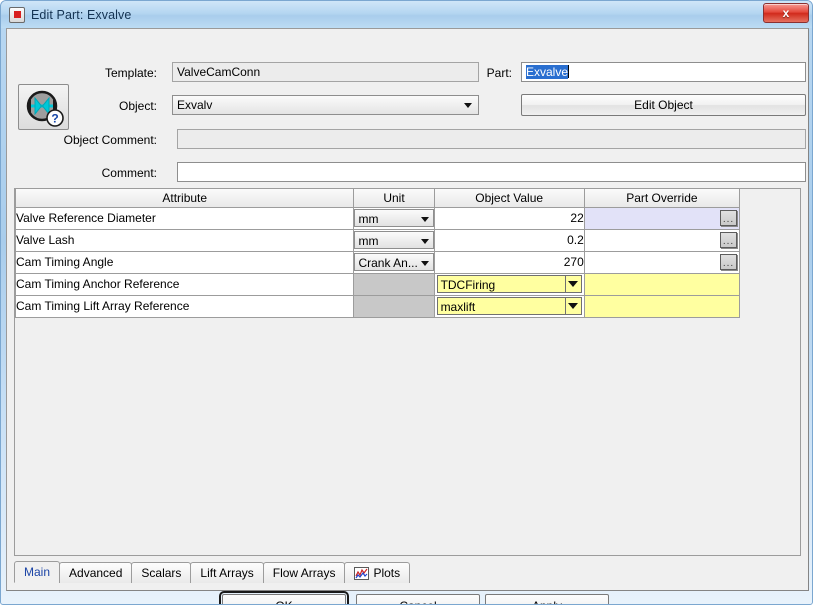  I want to click on tab-advanced: Advanced, so click(96, 572).